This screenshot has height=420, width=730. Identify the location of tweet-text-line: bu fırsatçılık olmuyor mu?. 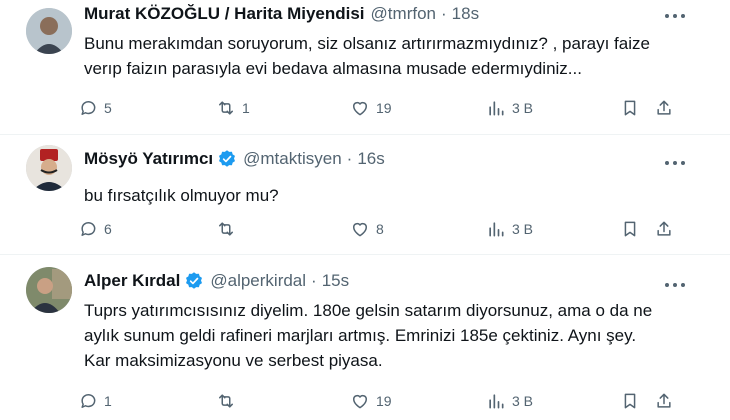
(181, 195).